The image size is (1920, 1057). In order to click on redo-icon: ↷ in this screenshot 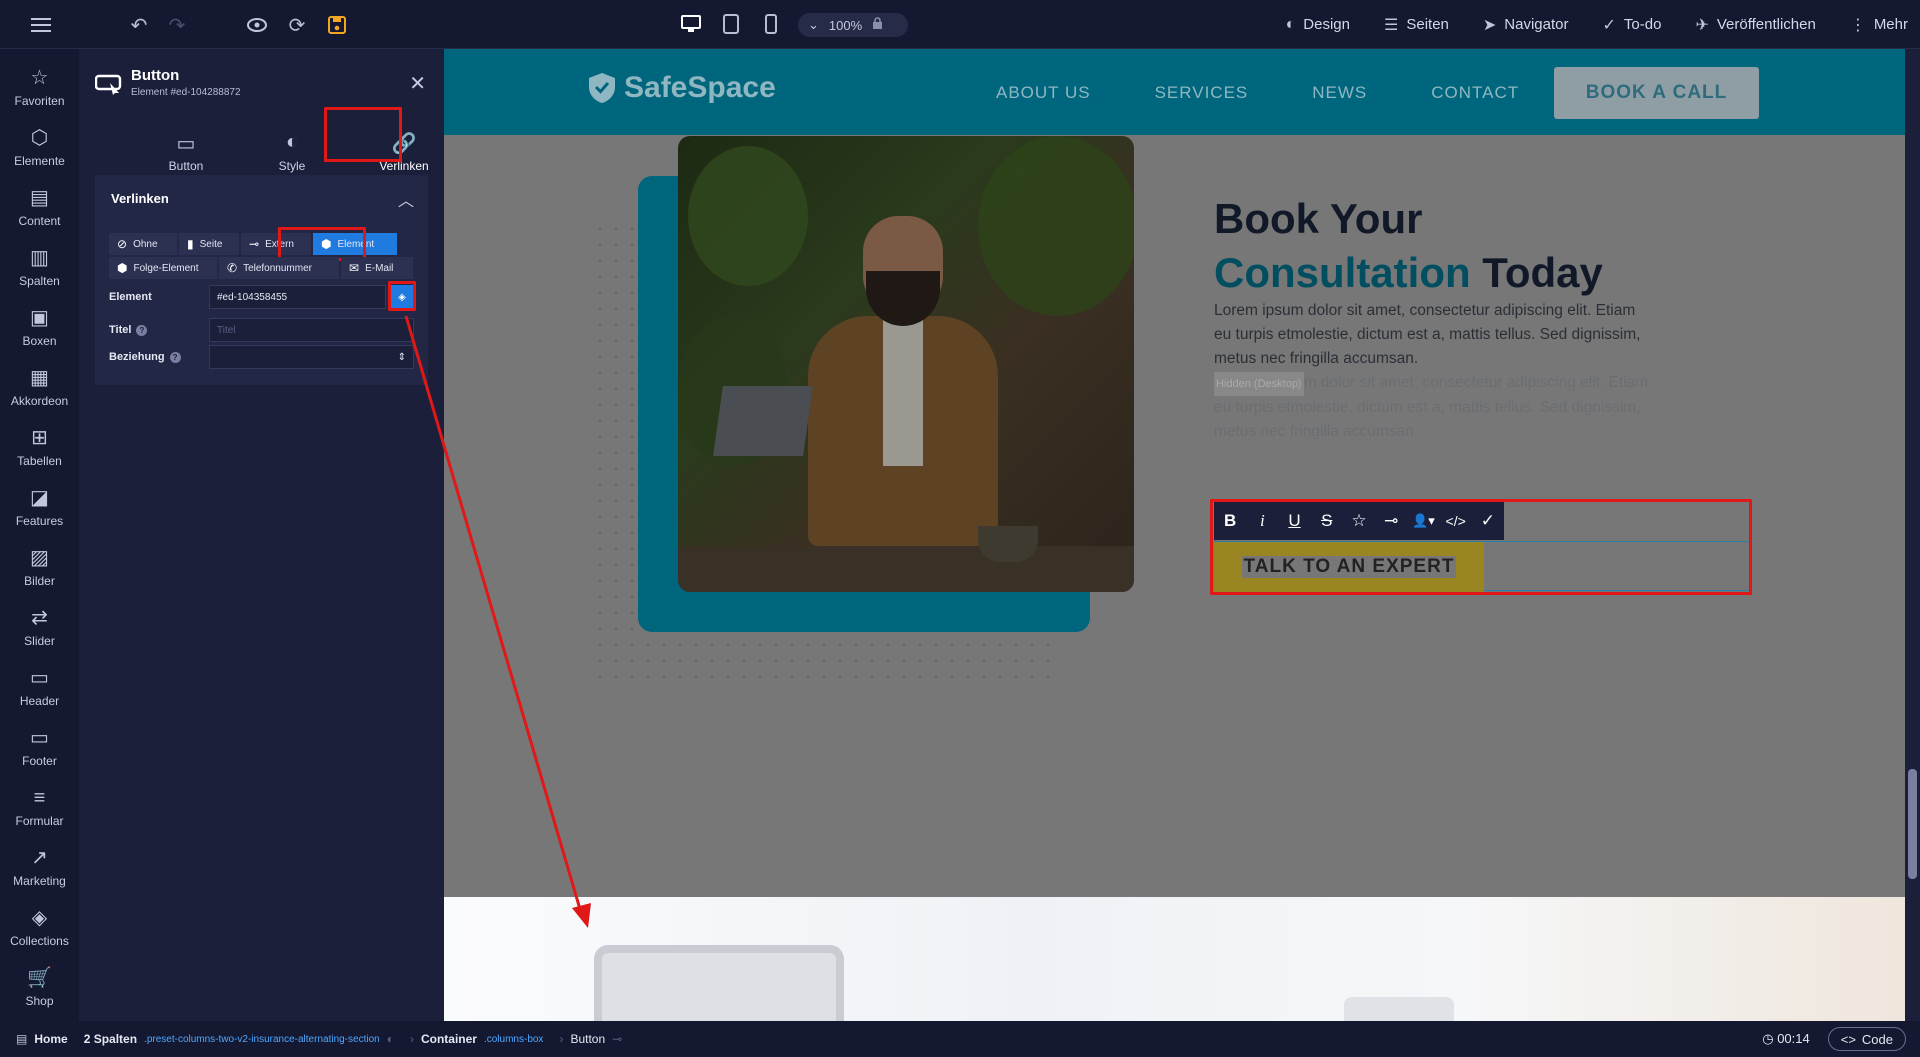, I will do `click(177, 25)`.